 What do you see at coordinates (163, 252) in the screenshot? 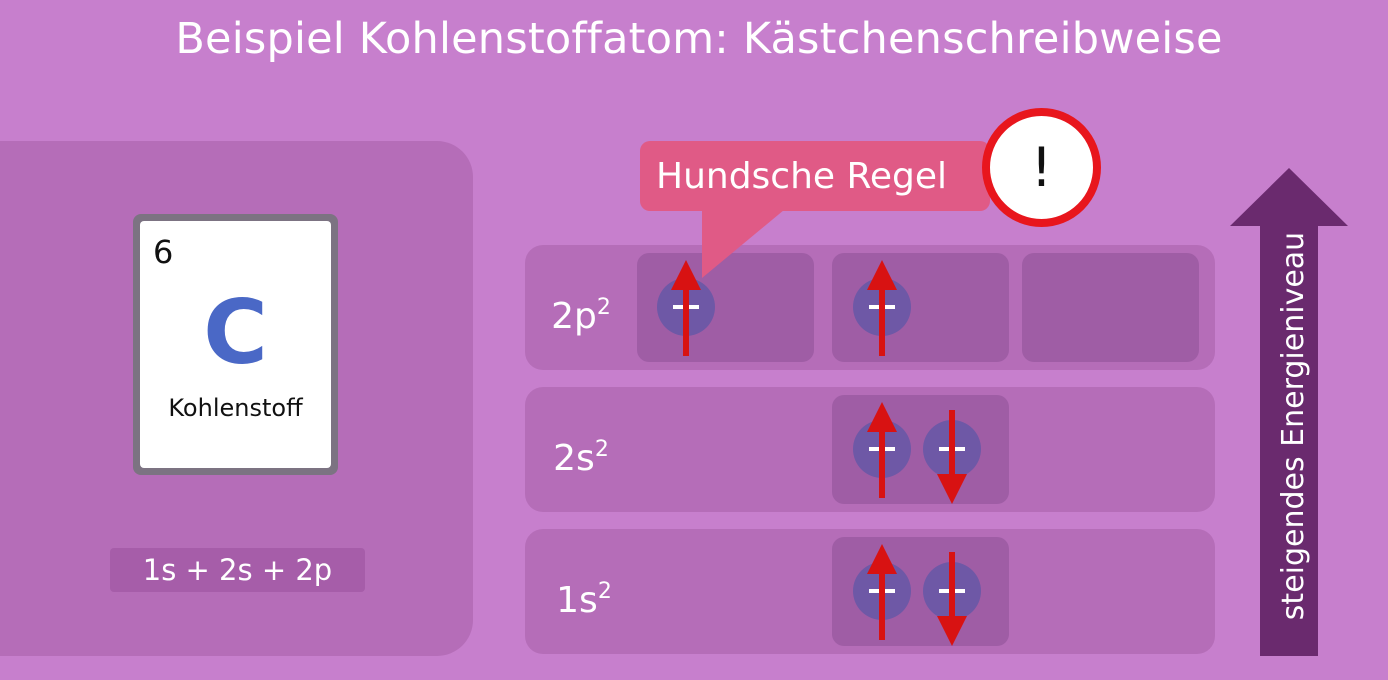
I see `atomic-number: 6` at bounding box center [163, 252].